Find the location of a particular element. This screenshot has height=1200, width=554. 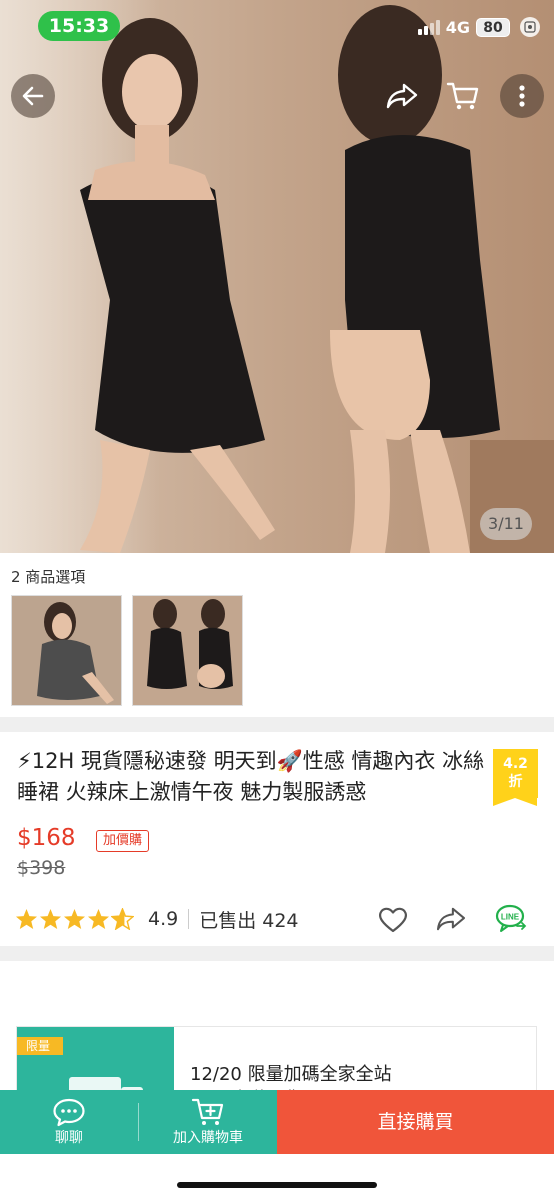

more-button is located at coordinates (522, 96).